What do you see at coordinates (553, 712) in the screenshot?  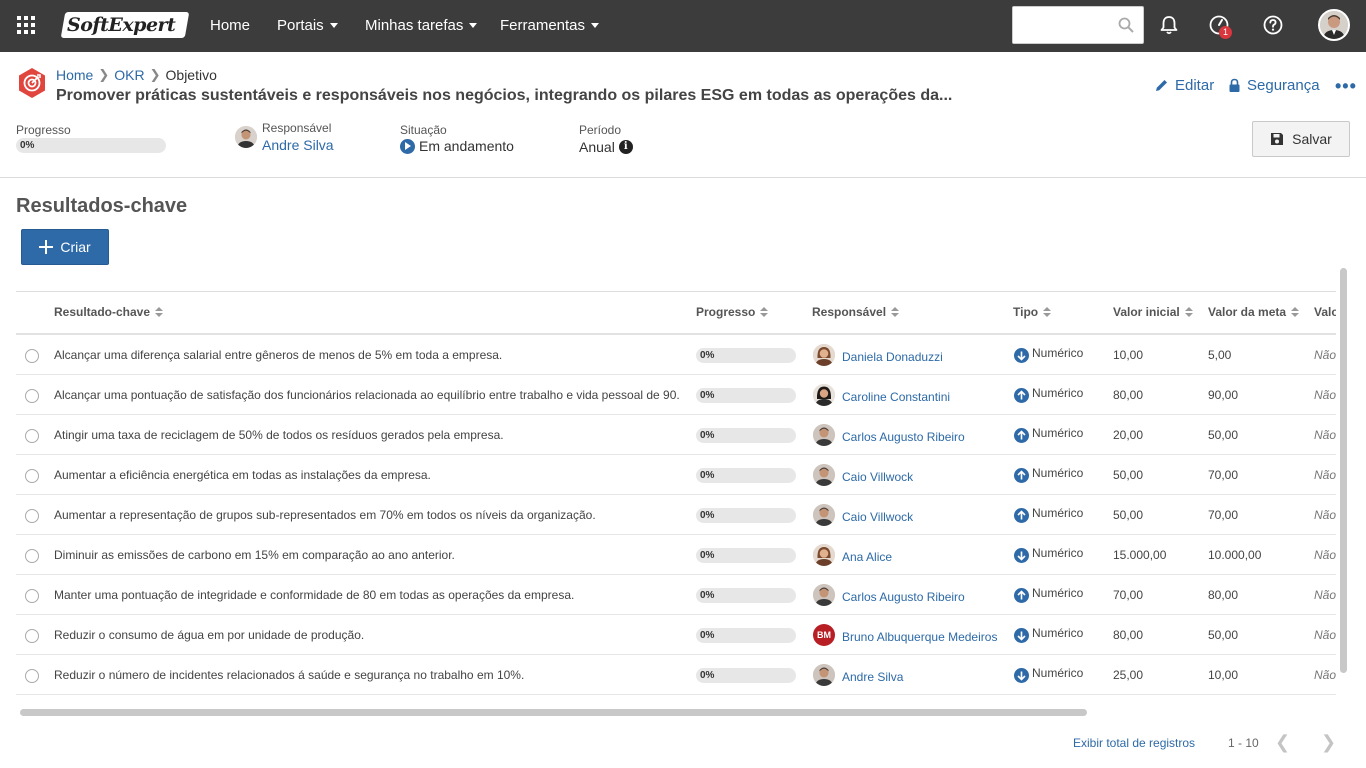 I see `horizontal-scrollbar` at bounding box center [553, 712].